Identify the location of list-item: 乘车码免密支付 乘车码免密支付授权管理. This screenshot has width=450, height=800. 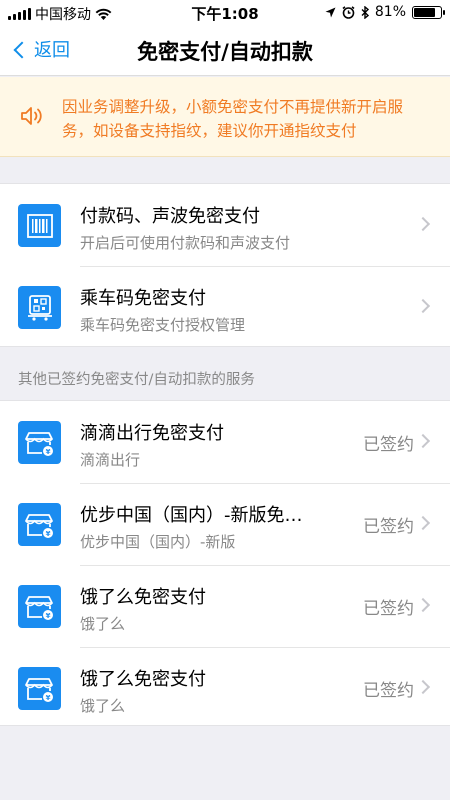
(225, 307).